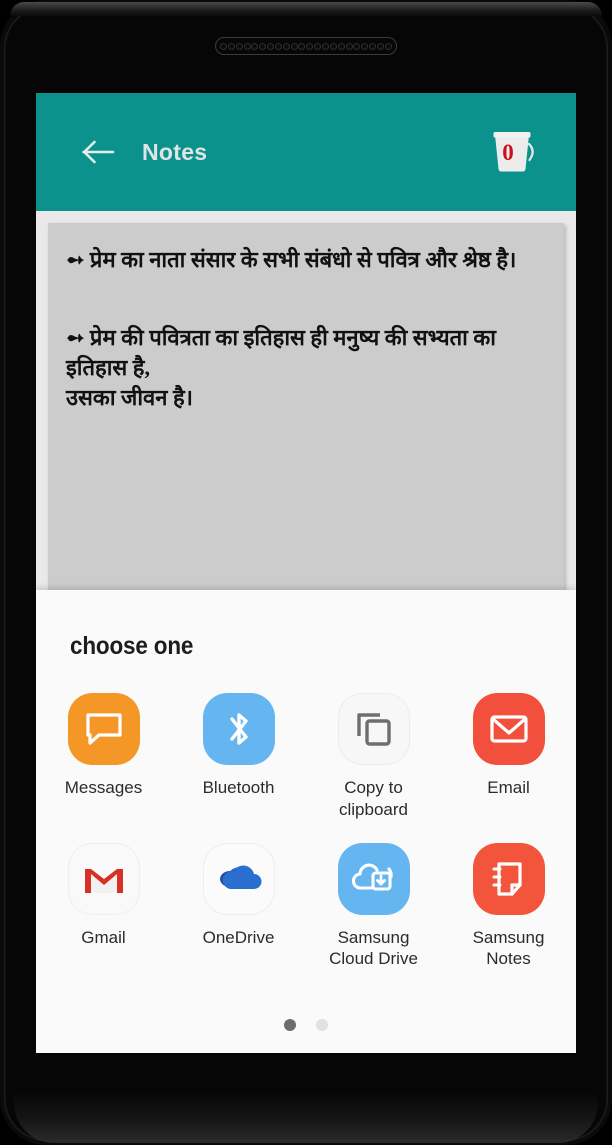  I want to click on messages-icon, so click(103, 729).